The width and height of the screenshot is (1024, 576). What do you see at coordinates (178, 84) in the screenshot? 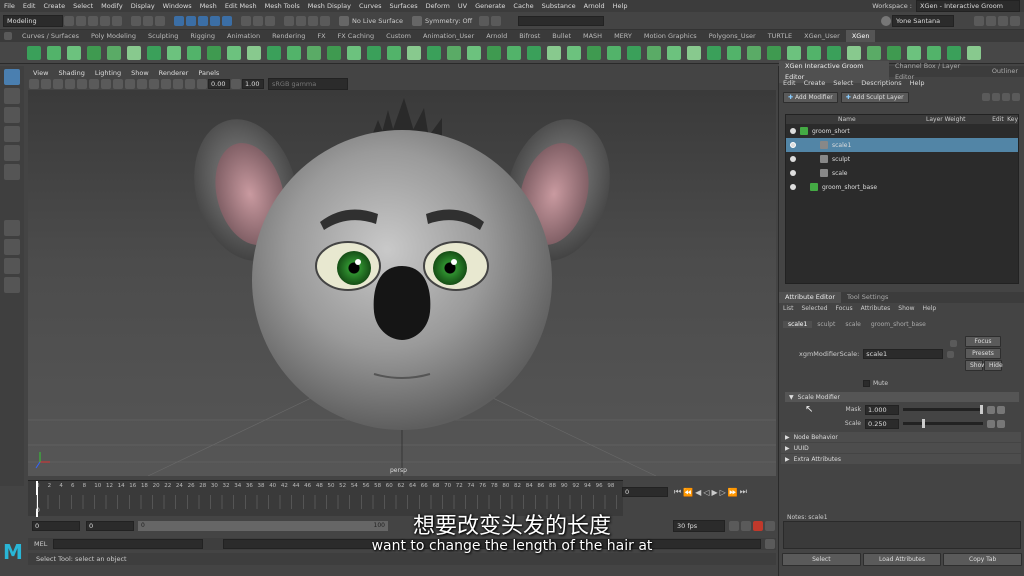
I see `xray-icon` at bounding box center [178, 84].